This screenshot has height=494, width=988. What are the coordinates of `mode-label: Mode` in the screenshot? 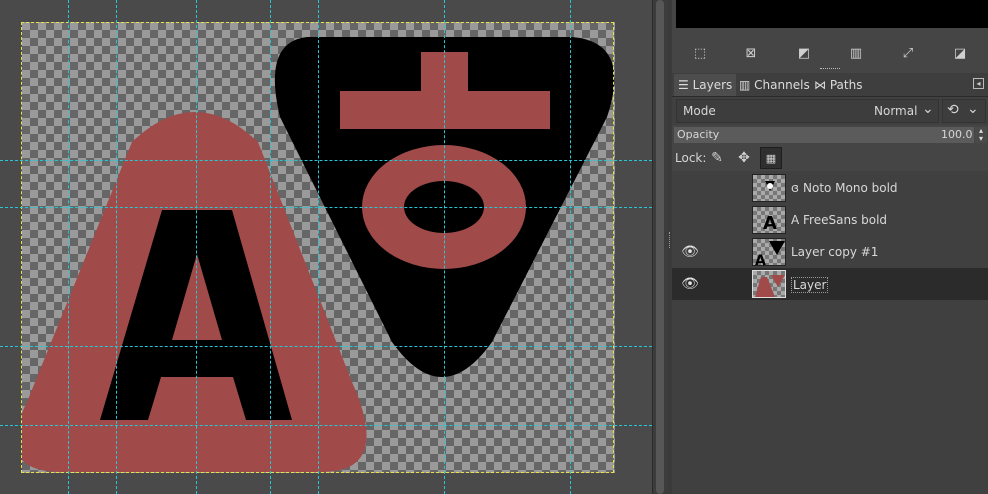 It's located at (699, 111).